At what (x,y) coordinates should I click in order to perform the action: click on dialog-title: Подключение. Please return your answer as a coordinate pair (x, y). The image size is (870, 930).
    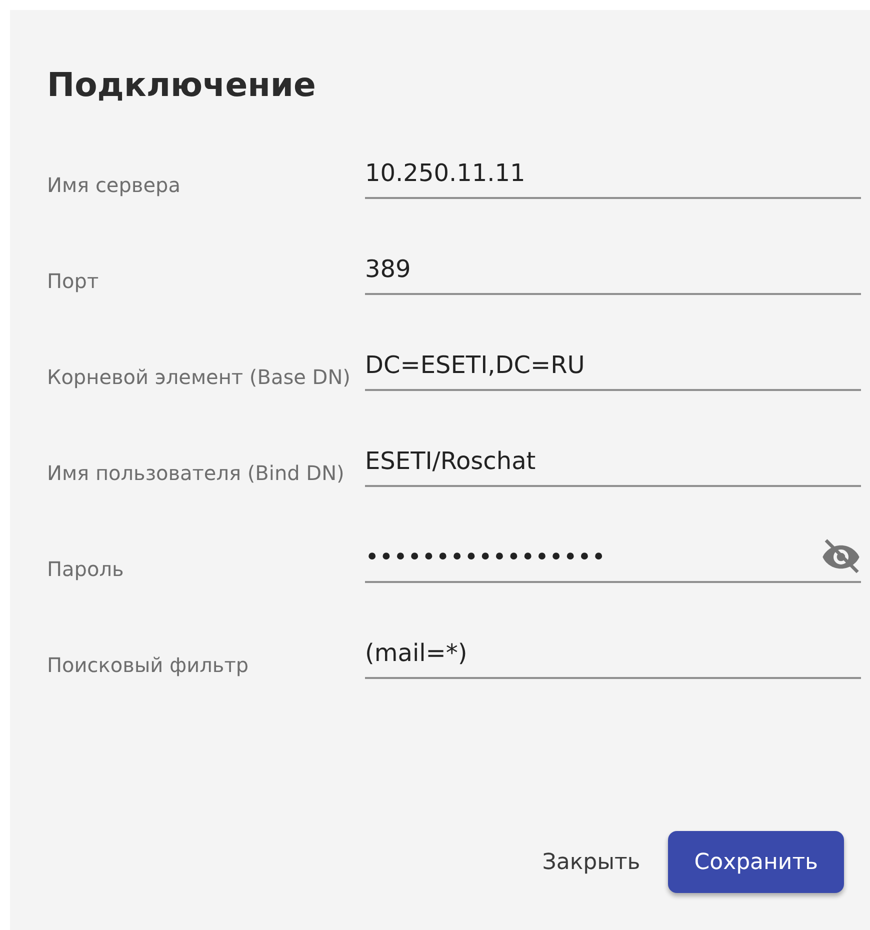
    Looking at the image, I should click on (182, 85).